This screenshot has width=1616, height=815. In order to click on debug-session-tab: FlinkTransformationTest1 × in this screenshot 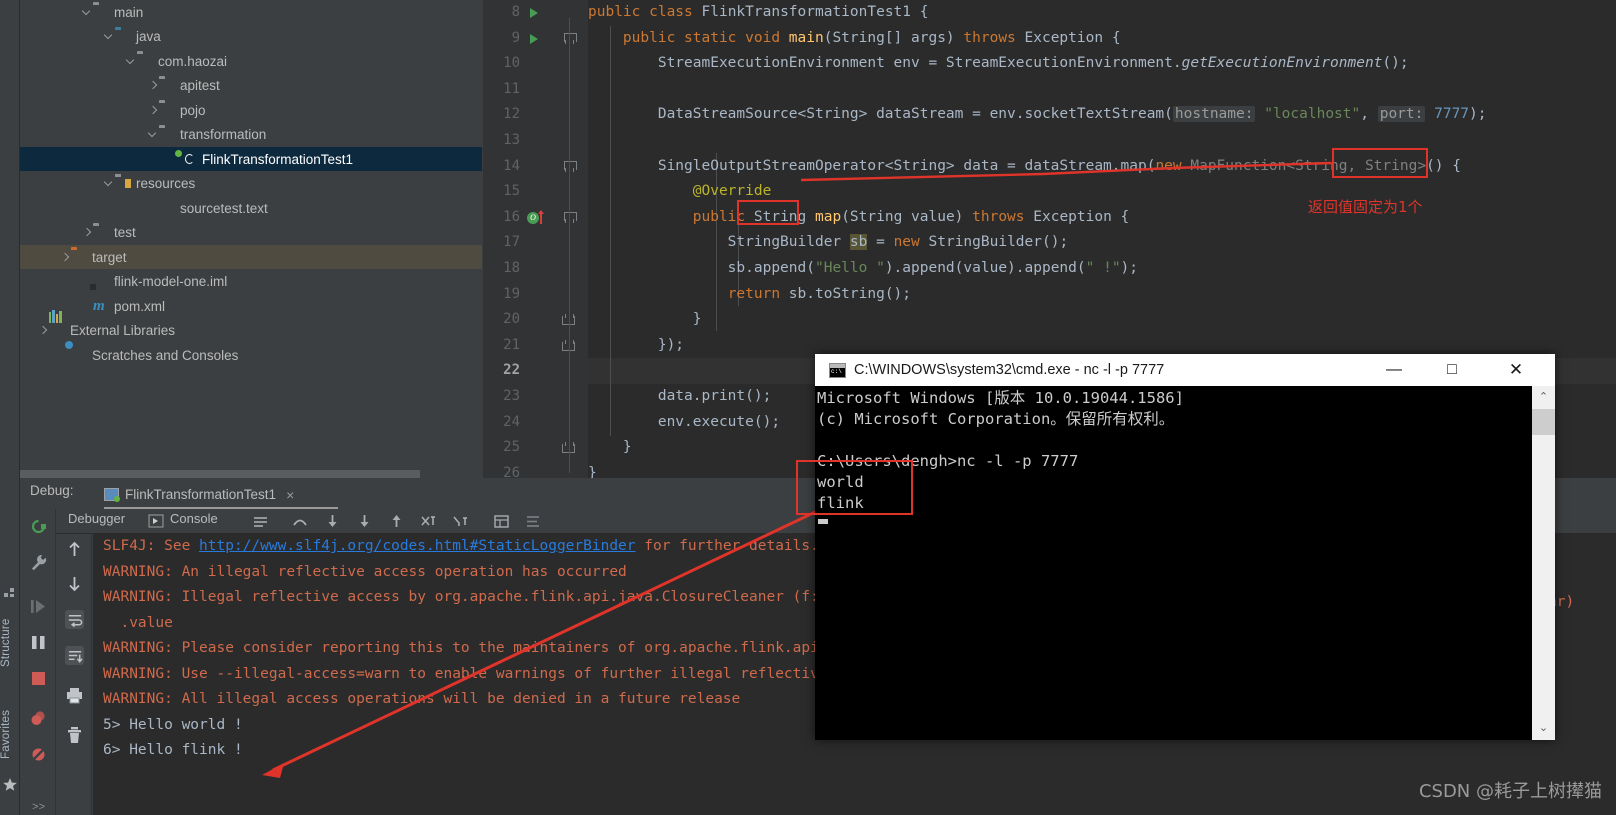, I will do `click(199, 494)`.